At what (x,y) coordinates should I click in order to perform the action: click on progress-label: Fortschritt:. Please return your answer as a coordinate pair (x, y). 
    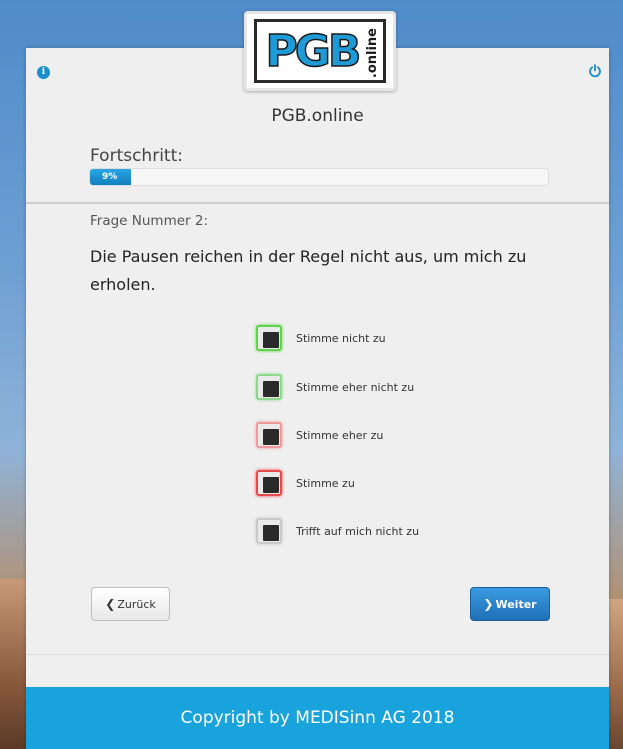
    Looking at the image, I should click on (136, 156).